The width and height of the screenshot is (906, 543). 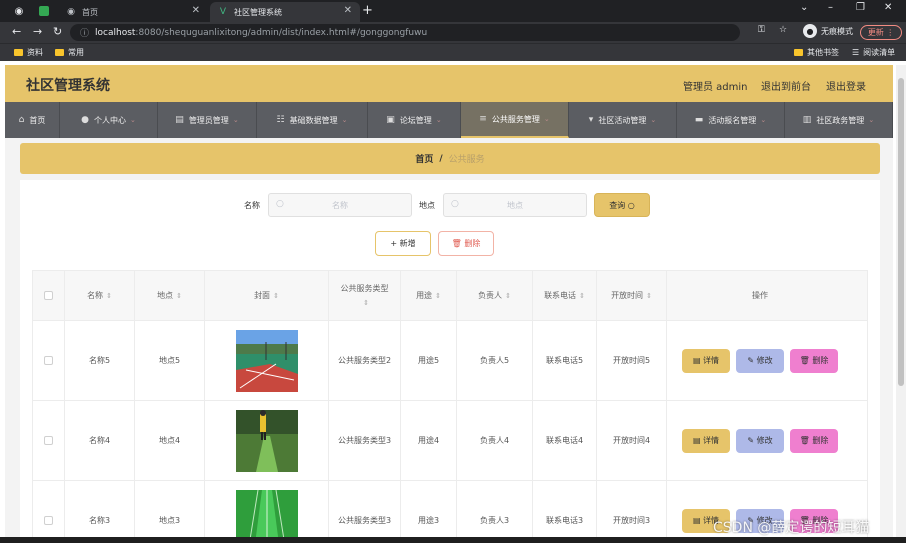 I want to click on tab-home: ◉ 首页 ✕, so click(x=133, y=12).